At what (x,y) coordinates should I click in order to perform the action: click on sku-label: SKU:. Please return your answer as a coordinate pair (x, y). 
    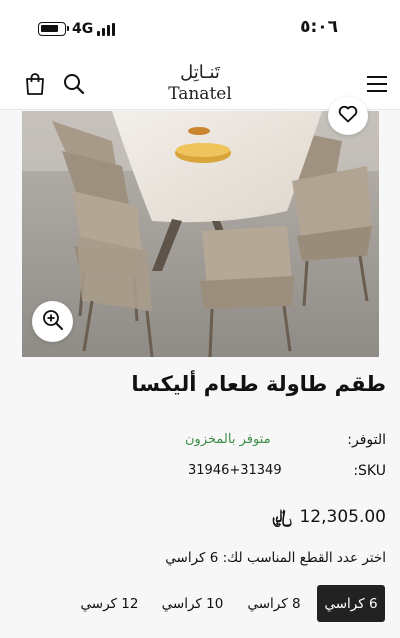
    Looking at the image, I should click on (369, 471).